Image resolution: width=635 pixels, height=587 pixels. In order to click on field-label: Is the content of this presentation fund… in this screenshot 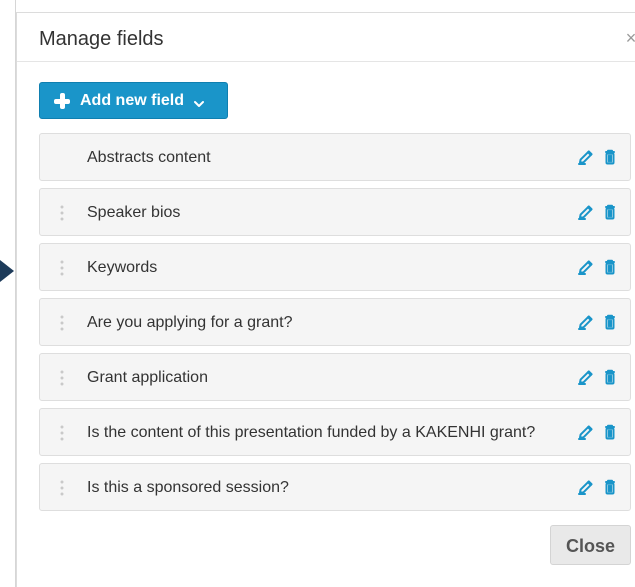, I will do `click(311, 432)`.